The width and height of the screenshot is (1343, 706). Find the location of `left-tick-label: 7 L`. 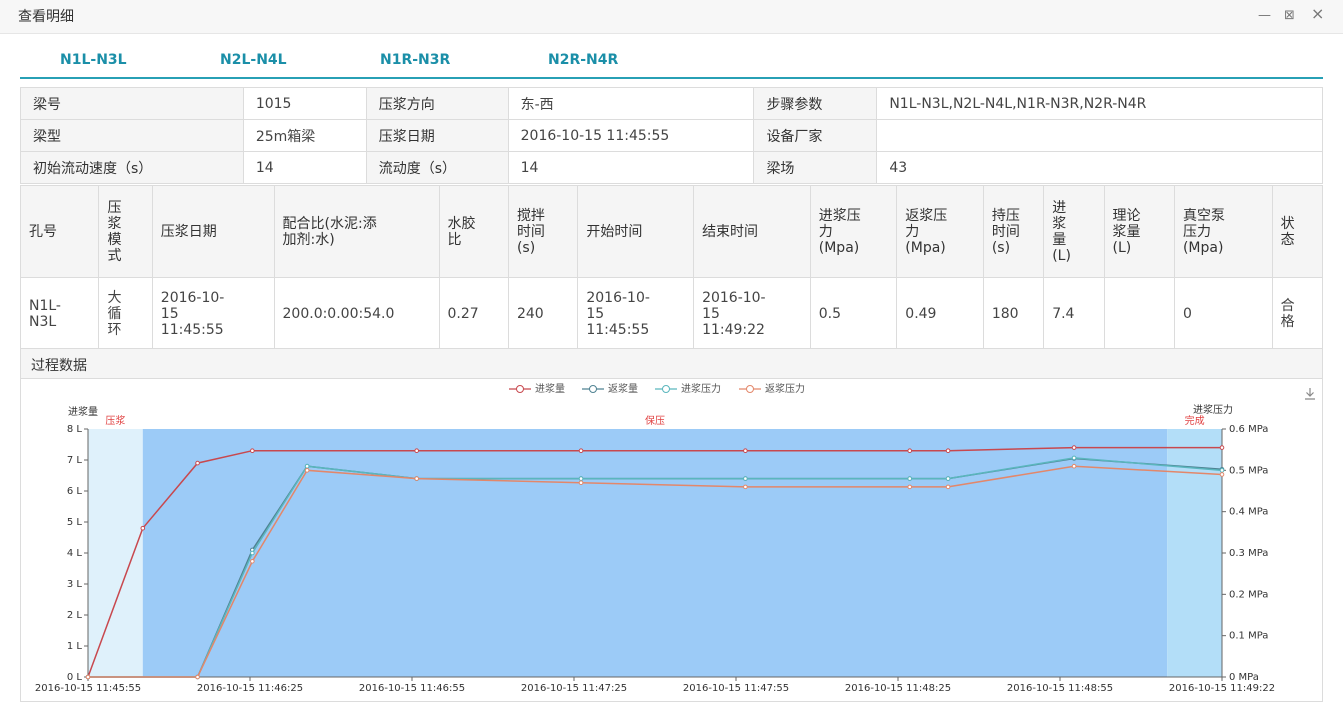

left-tick-label: 7 L is located at coordinates (75, 460).